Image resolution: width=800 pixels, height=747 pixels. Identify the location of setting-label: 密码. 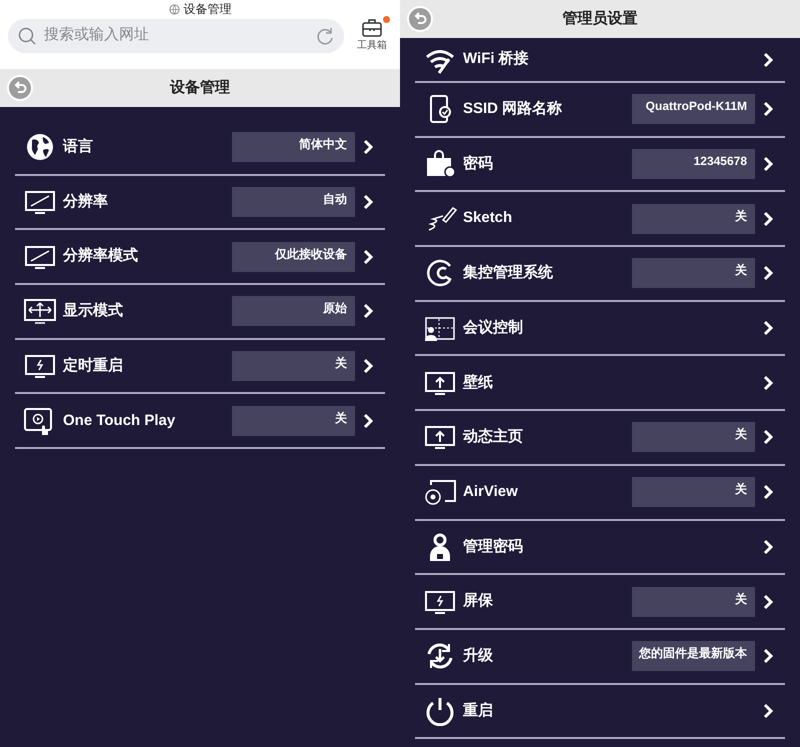
(478, 164).